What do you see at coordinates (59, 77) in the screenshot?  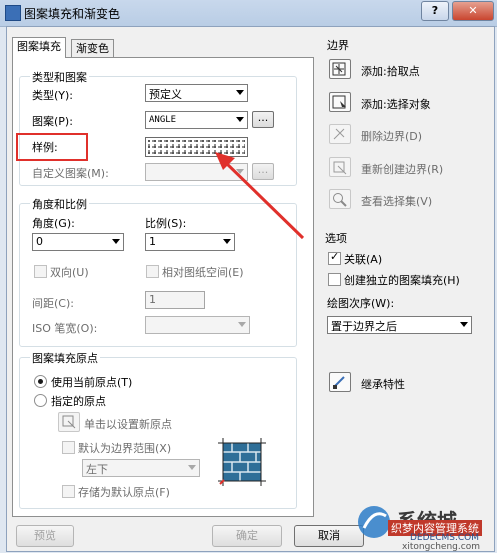 I see `type-pattern-title: 类型和图案` at bounding box center [59, 77].